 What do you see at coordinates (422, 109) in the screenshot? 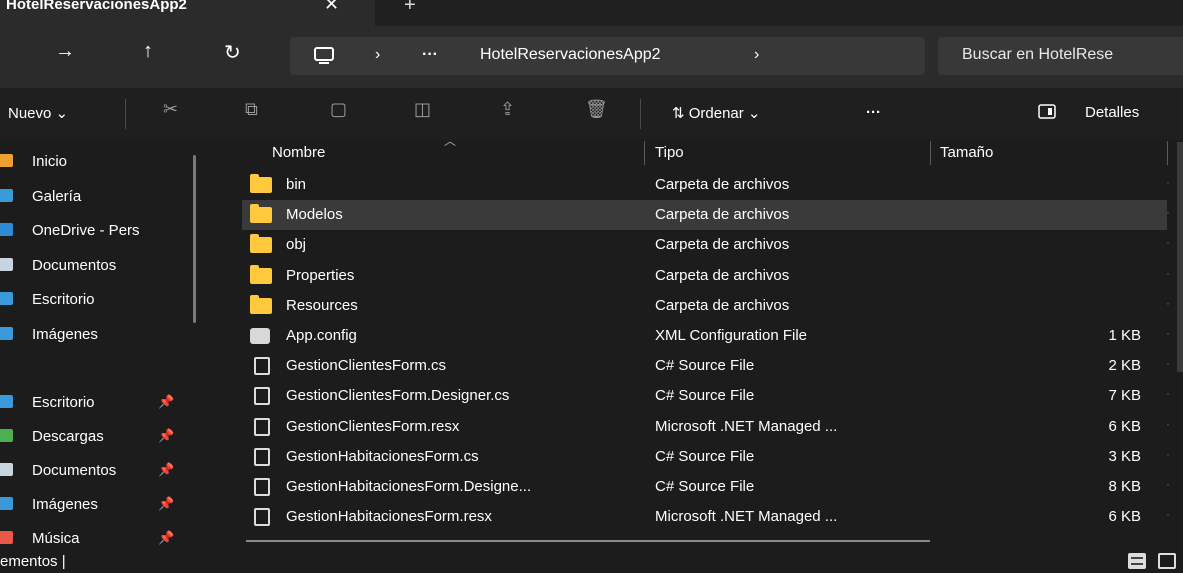
I see `rename-icon: ◫` at bounding box center [422, 109].